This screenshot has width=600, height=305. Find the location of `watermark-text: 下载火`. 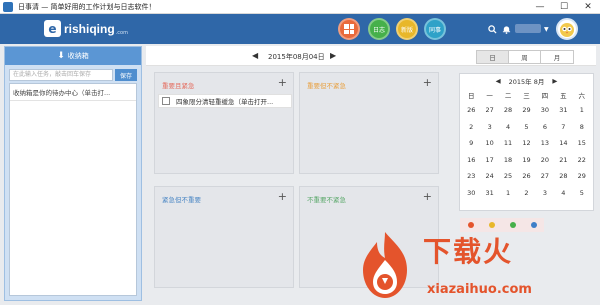

watermark-text: 下载火 is located at coordinates (468, 251).